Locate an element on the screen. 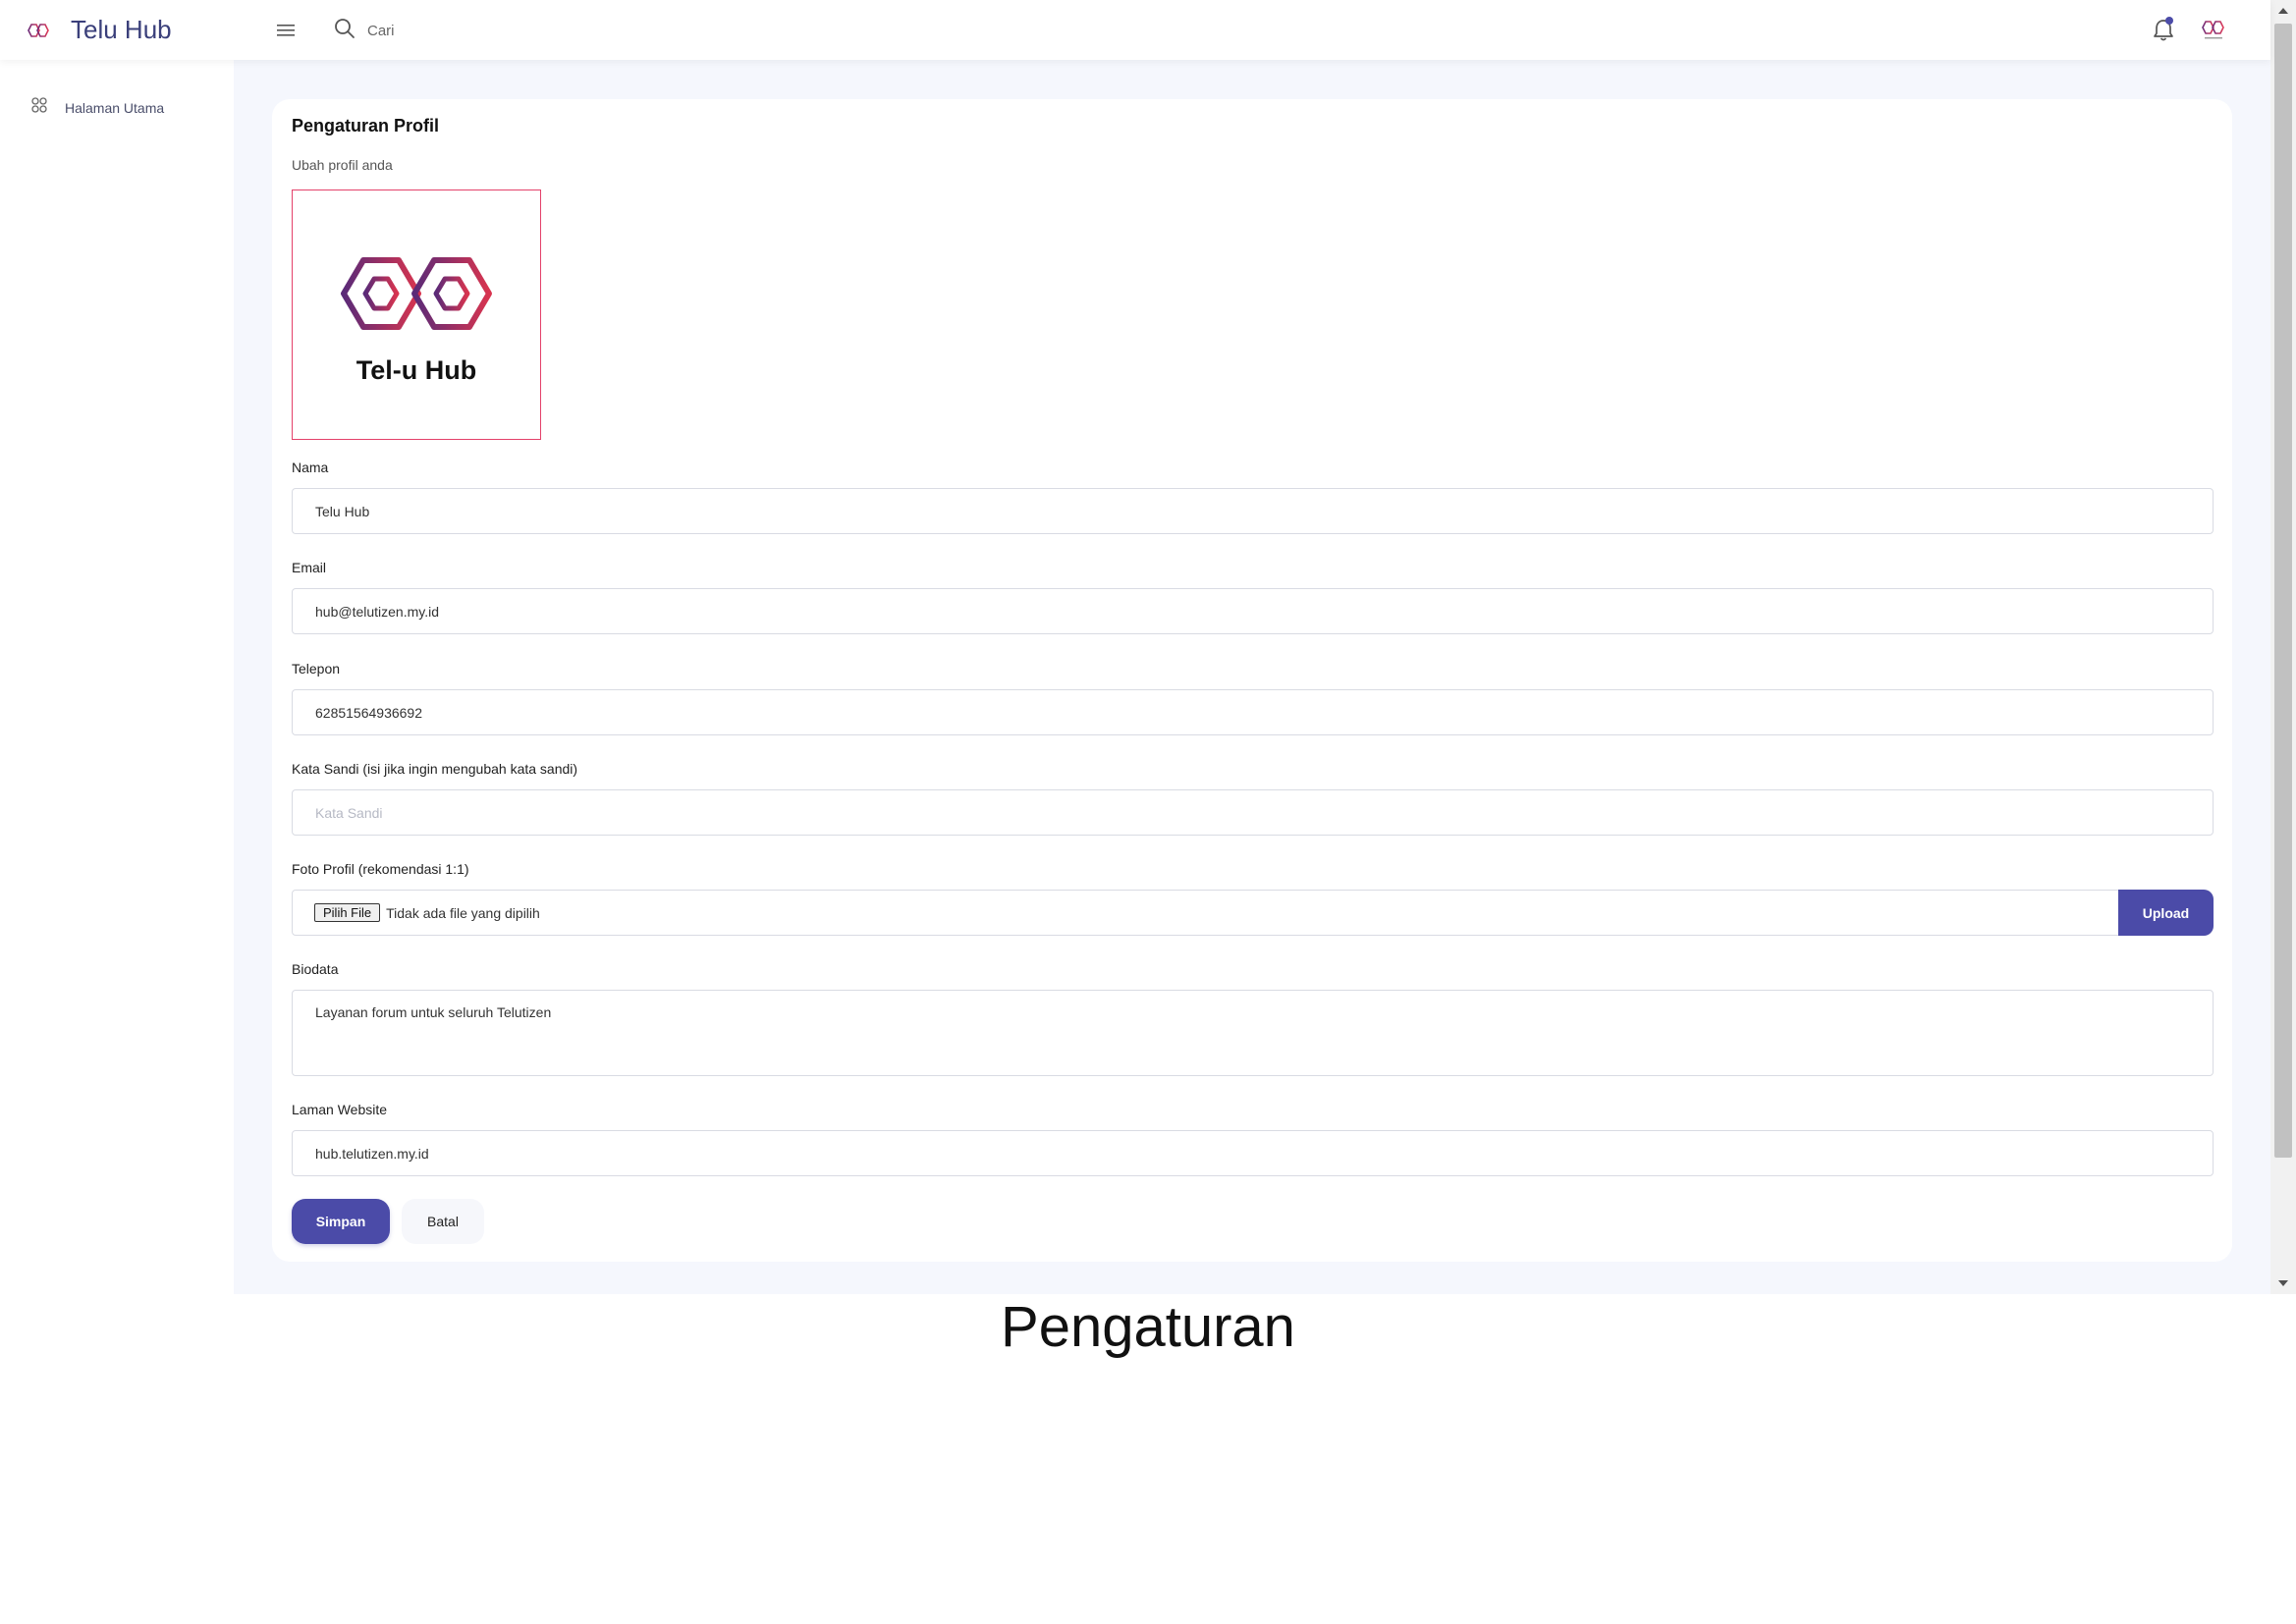 The image size is (2296, 1624). app-title: Telu Hub is located at coordinates (121, 29).